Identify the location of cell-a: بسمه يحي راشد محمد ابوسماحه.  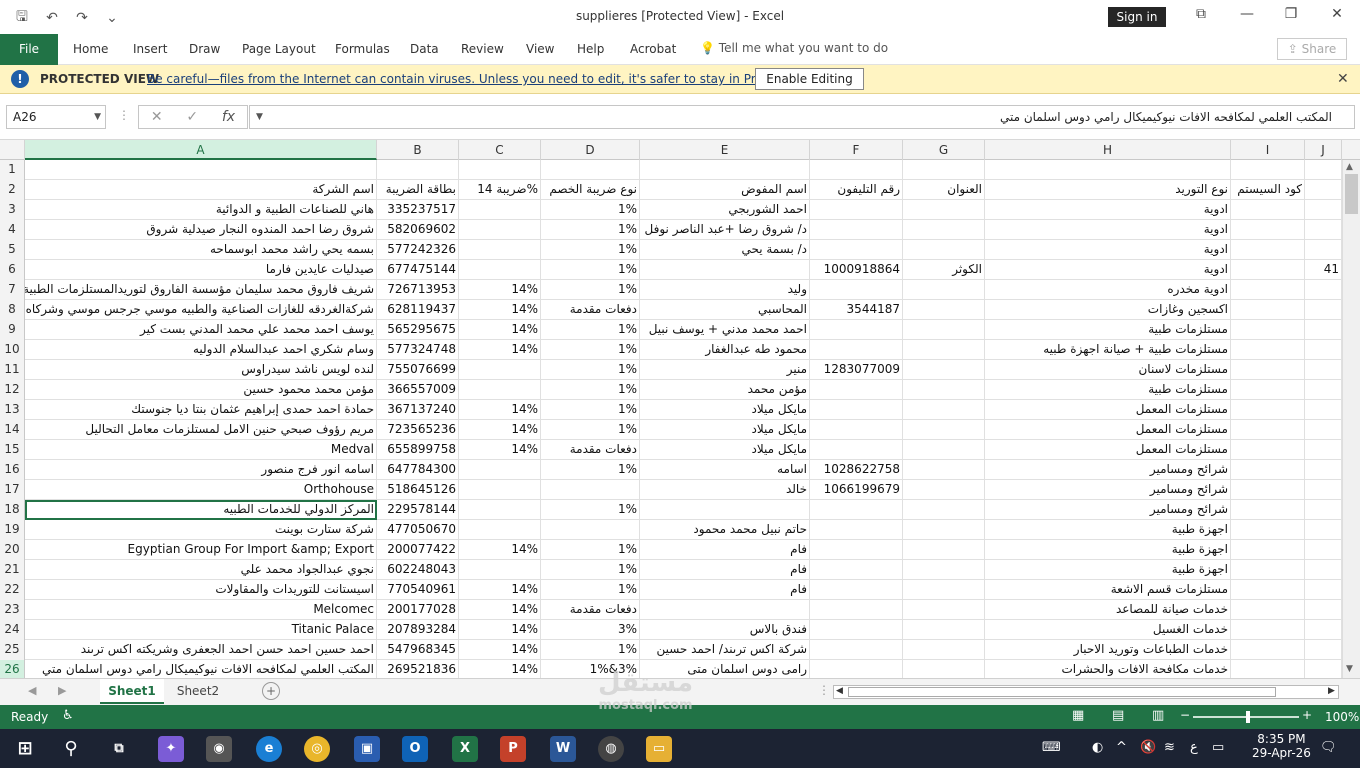
(201, 250).